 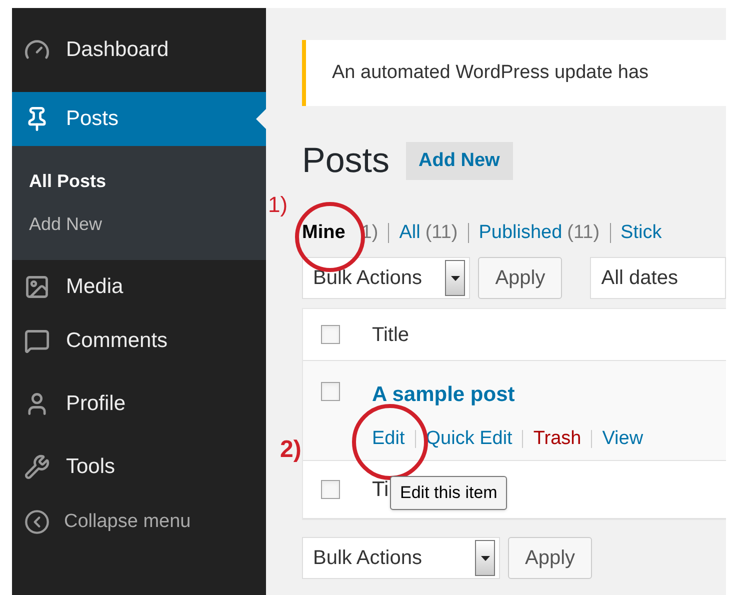 I want to click on image-icon, so click(x=37, y=287).